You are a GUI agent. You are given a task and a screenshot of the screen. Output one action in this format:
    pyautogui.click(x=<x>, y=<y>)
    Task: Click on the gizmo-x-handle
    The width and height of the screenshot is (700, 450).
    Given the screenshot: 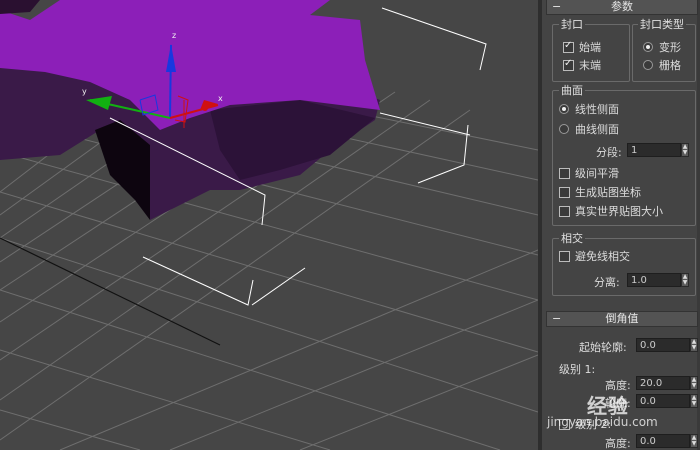 What is the action you would take?
    pyautogui.click(x=205, y=108)
    